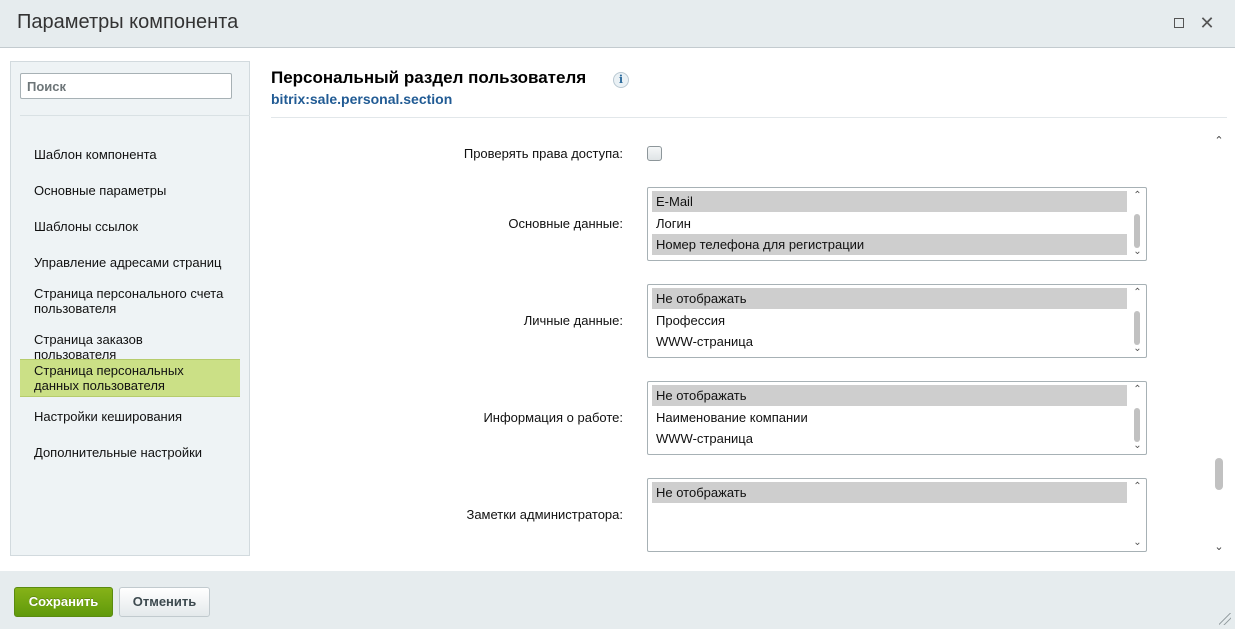  I want to click on info-icon: i, so click(621, 80).